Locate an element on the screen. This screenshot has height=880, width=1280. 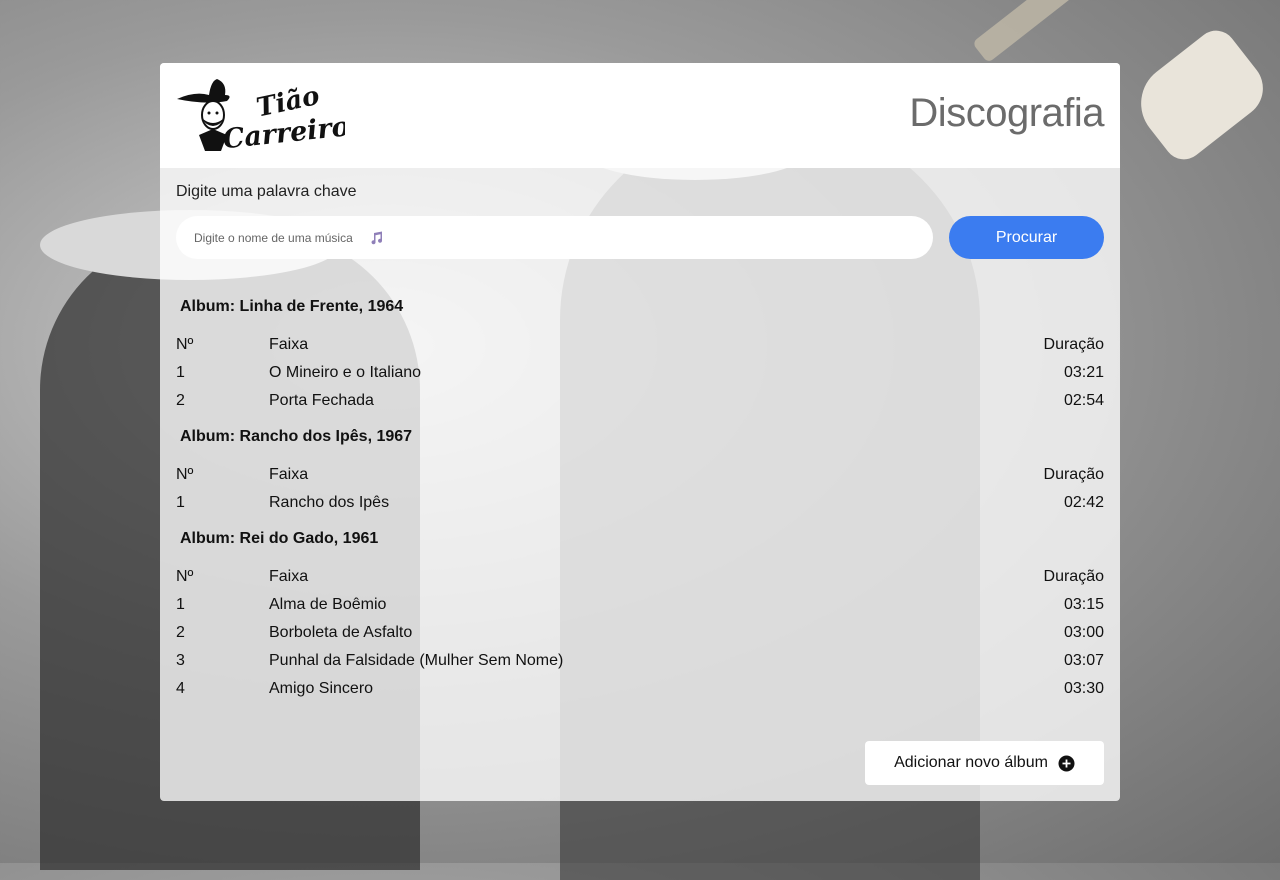
table-row: 1 O Mineiro e o Italiano 03:21 is located at coordinates (640, 373).